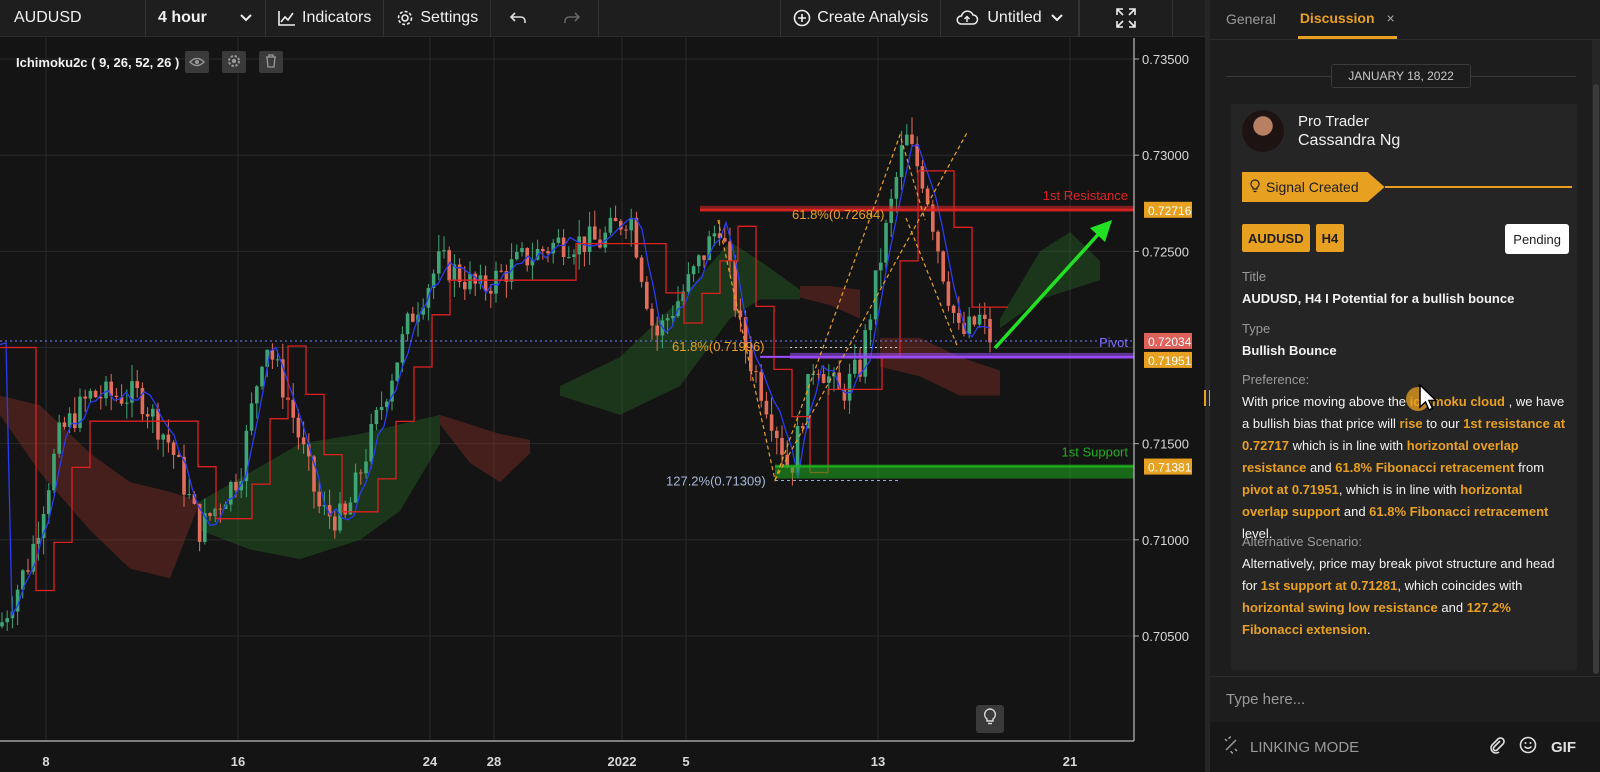  Describe the element at coordinates (1348, 445) in the screenshot. I see `text-run: which is in line with` at that location.